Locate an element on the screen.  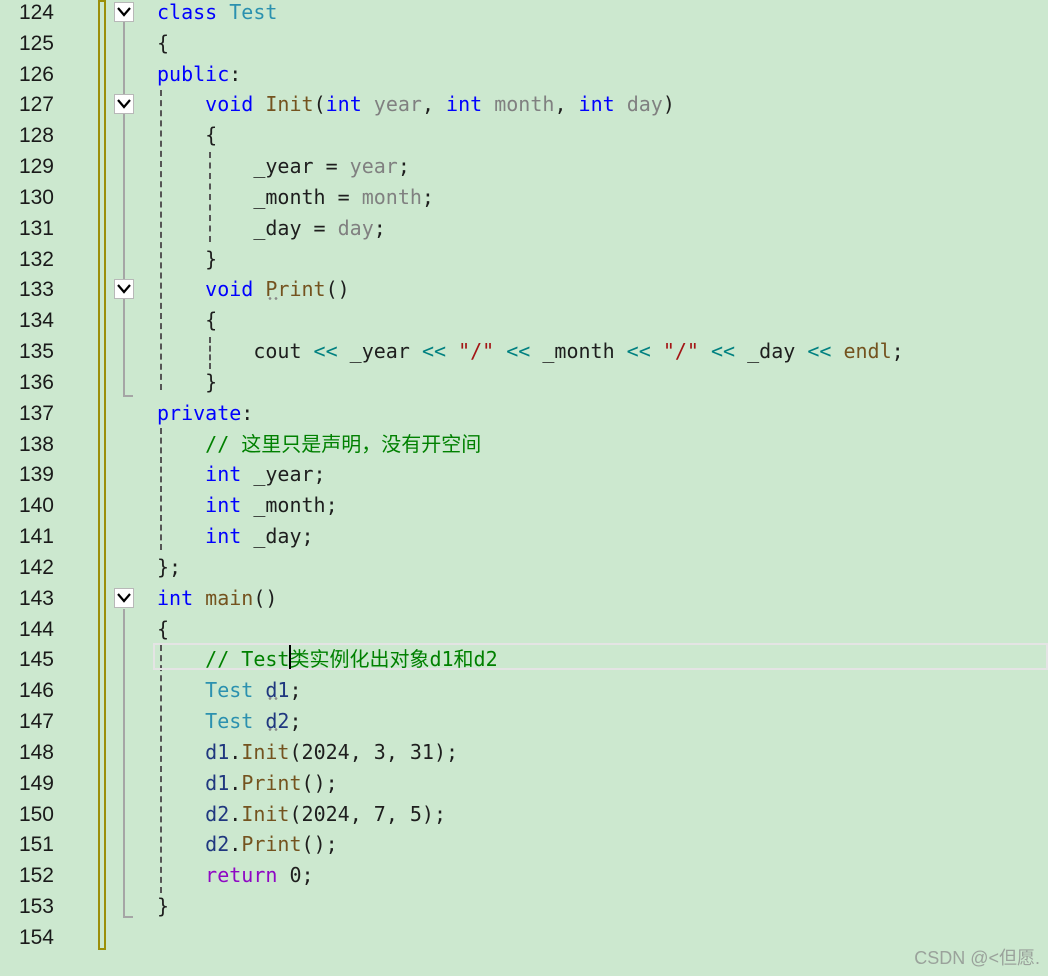
code-line: 129 _year = year; is located at coordinates (524, 166).